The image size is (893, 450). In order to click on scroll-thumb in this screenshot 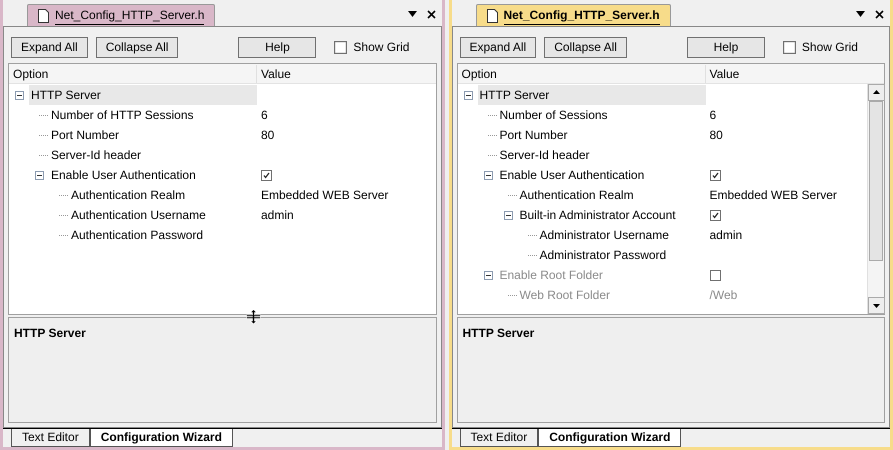, I will do `click(876, 181)`.